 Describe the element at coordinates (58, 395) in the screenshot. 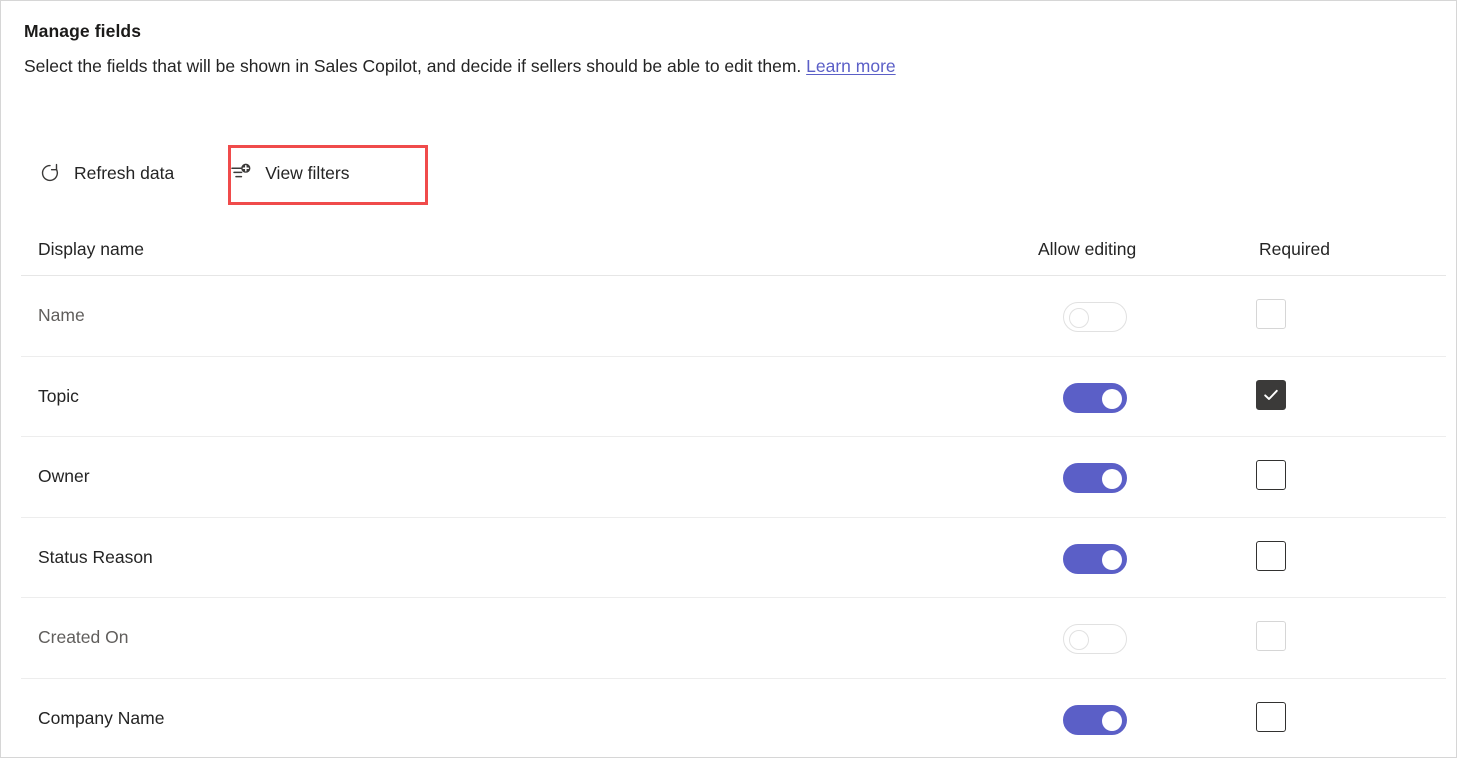

I see `field-display-name: Topic` at that location.